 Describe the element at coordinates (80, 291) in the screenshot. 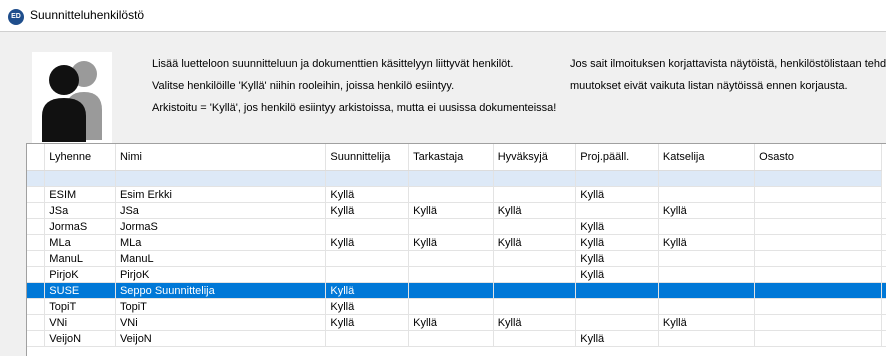

I see `table-cell: SUSE` at that location.